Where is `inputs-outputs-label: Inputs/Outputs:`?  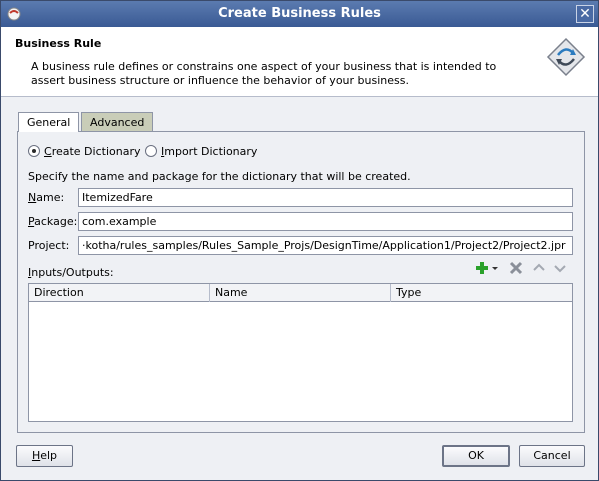 inputs-outputs-label: Inputs/Outputs: is located at coordinates (71, 272).